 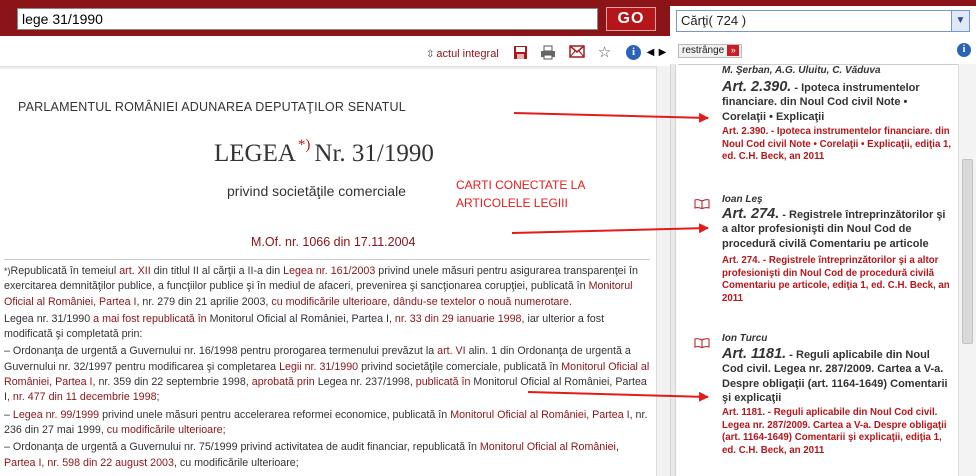 I want to click on double-chevron-right-icon: », so click(x=733, y=50).